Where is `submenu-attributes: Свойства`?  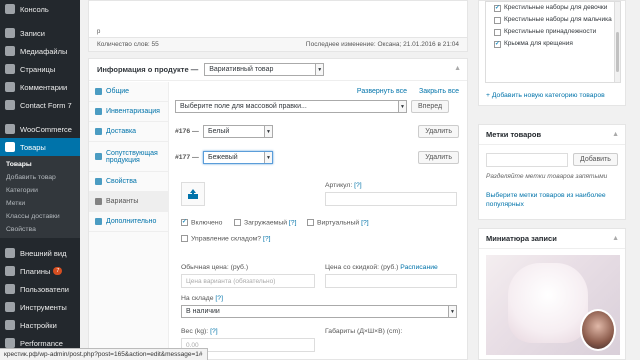
submenu-attributes: Свойства is located at coordinates (40, 229).